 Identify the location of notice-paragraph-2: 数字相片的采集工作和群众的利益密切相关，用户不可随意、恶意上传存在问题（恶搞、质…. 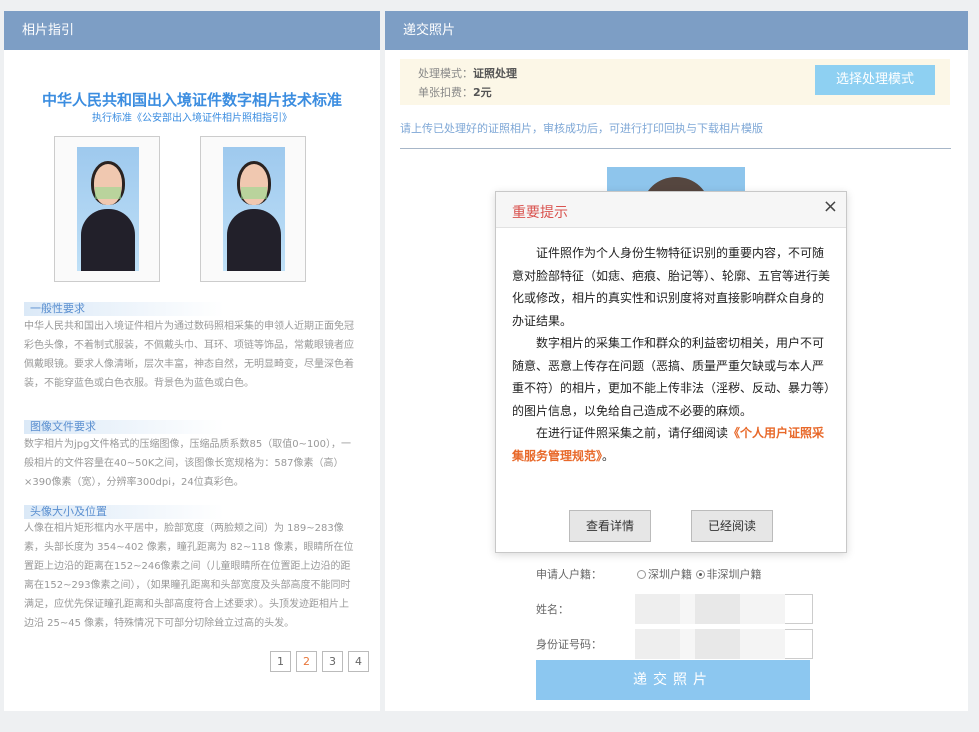
(671, 377).